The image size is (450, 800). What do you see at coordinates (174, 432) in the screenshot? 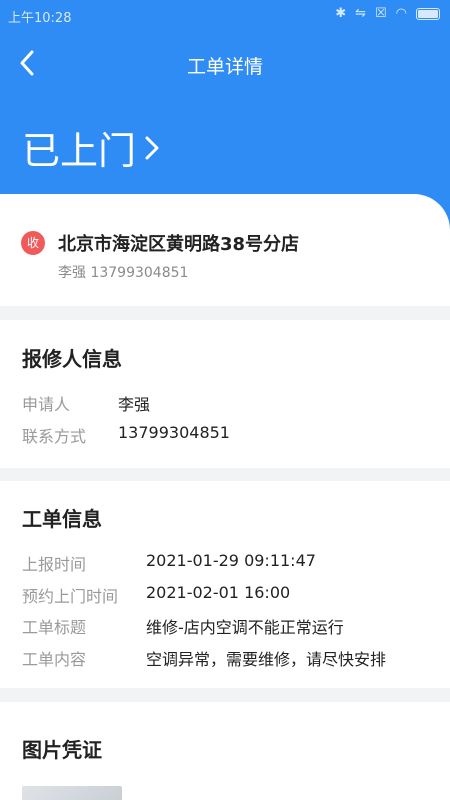
I see `contact-value: 13799304851` at bounding box center [174, 432].